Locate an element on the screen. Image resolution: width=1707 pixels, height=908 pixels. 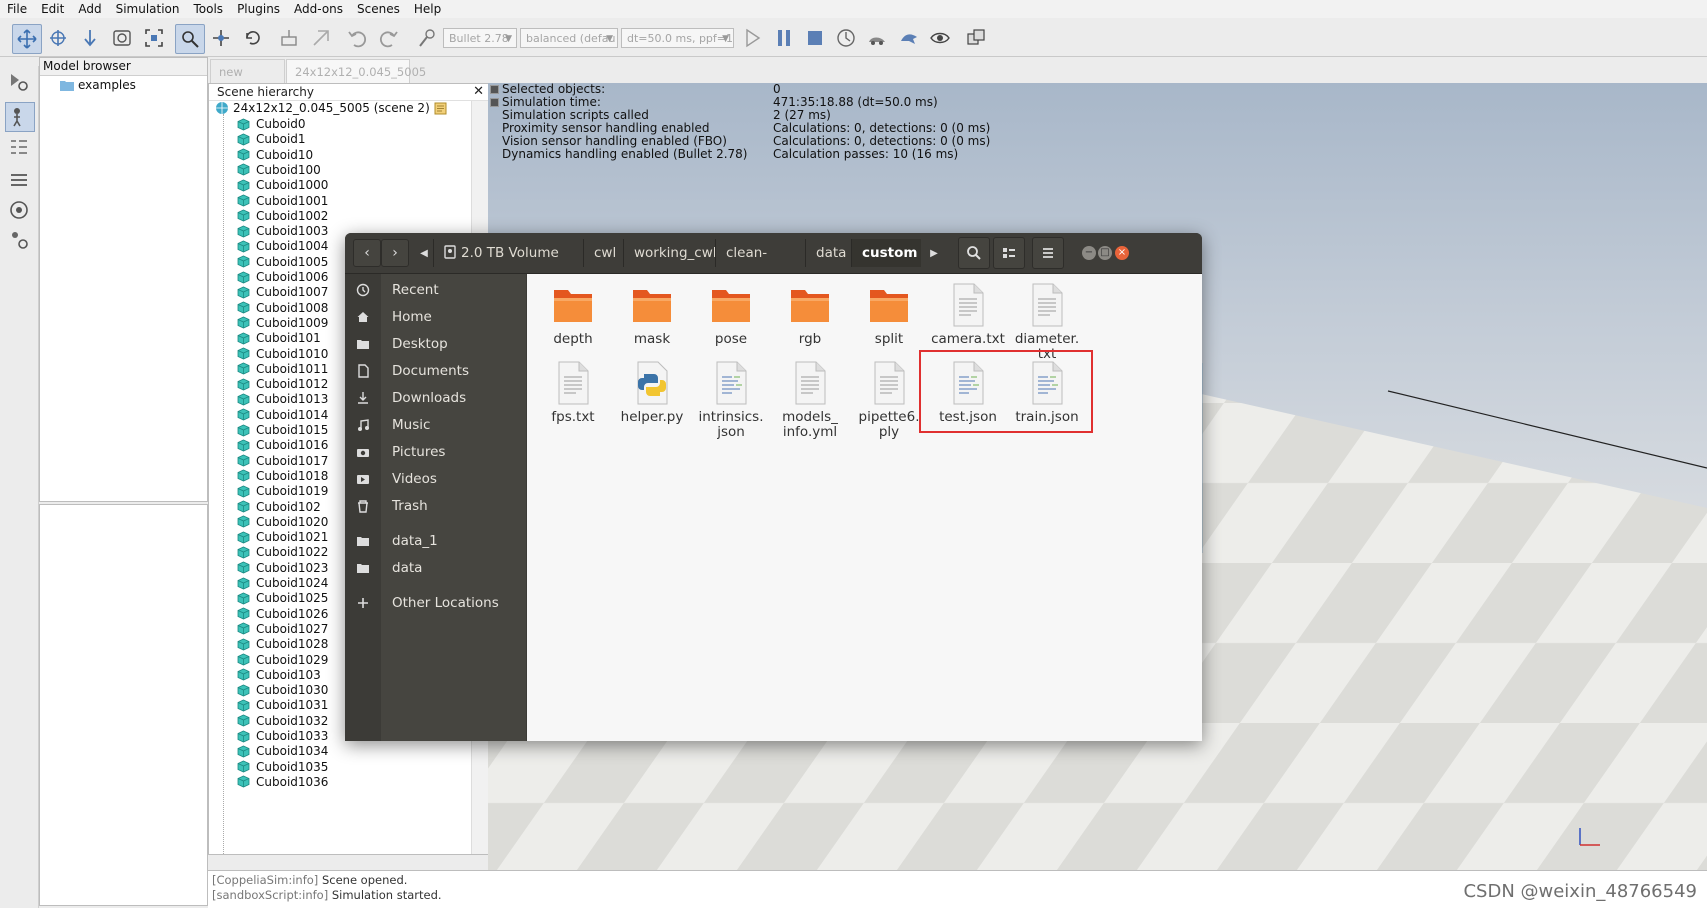
scene-object-item: Cuboid1007 is located at coordinates (282, 292).